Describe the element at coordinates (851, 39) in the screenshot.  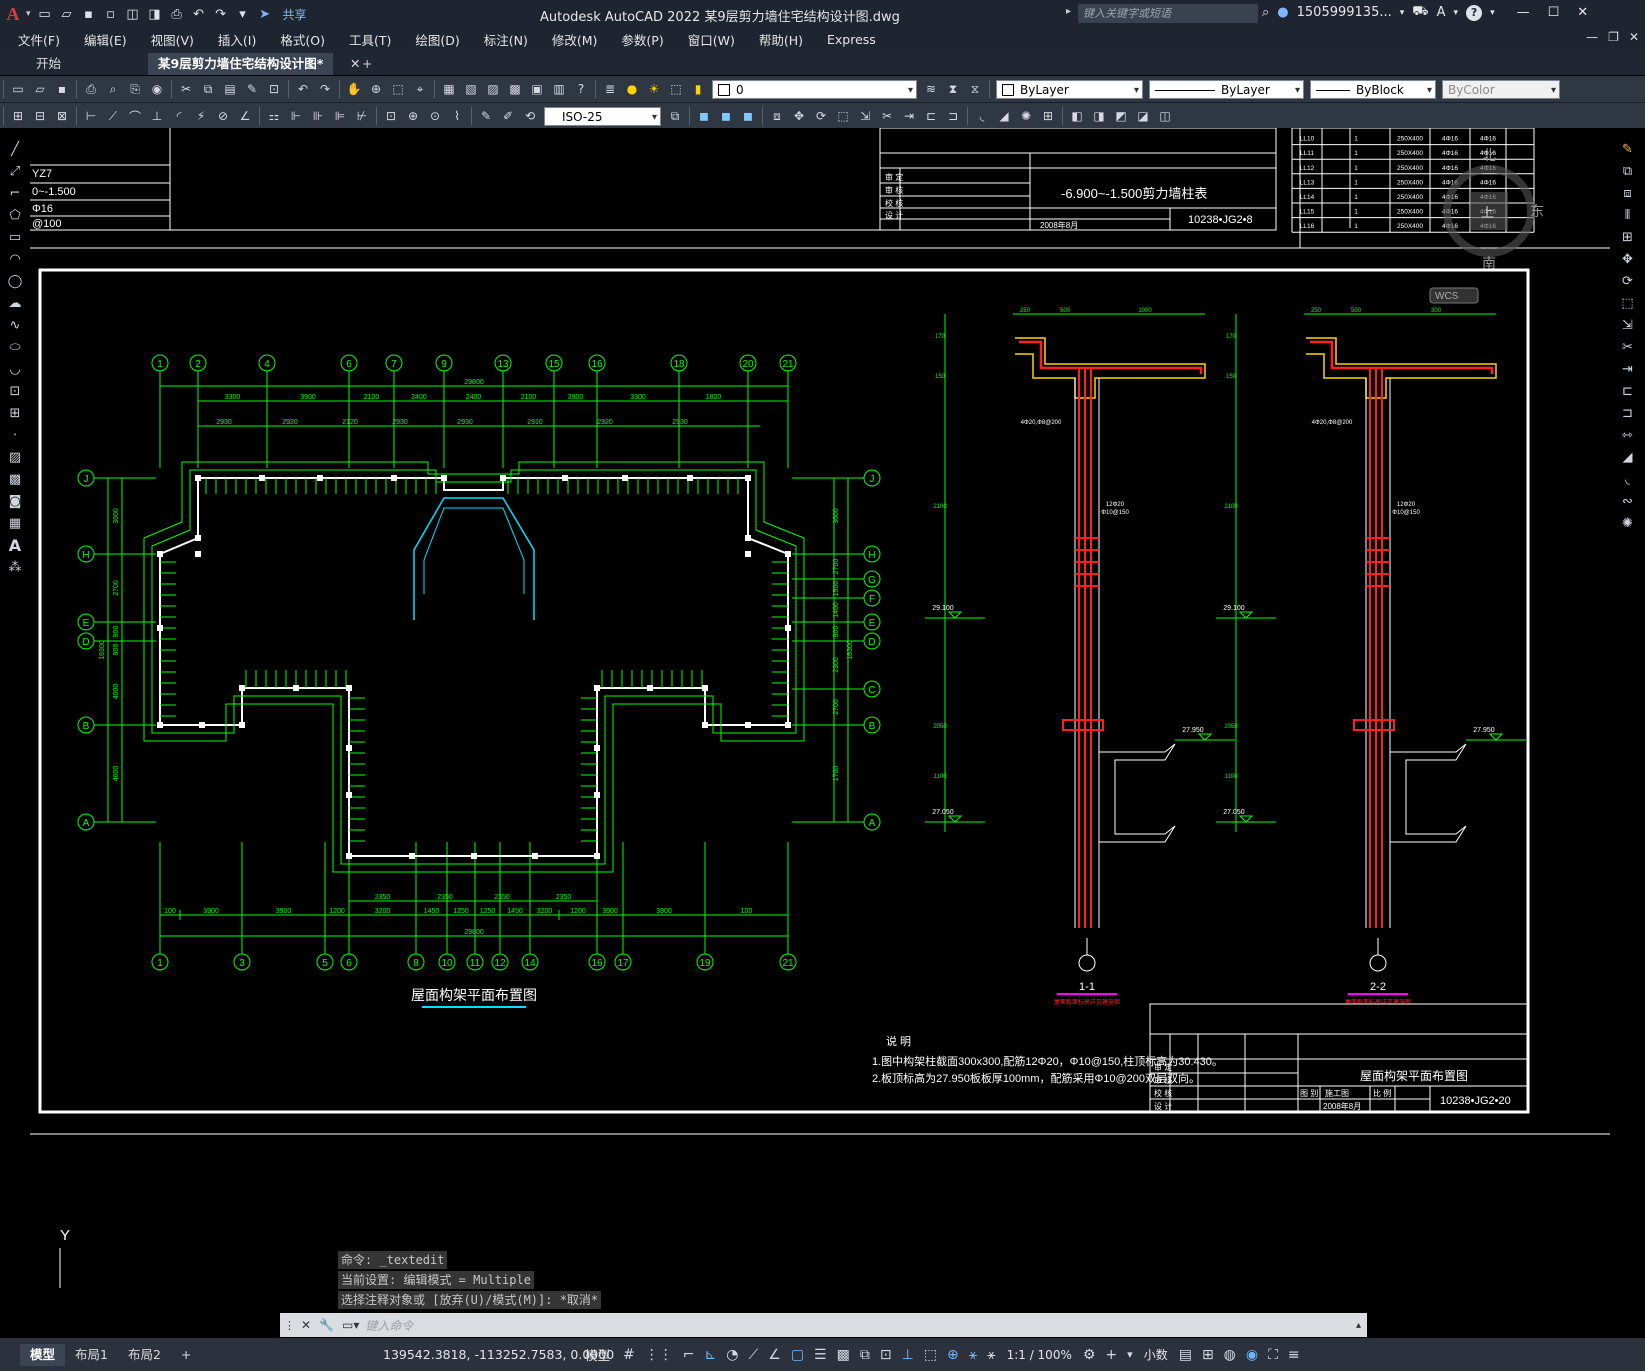
I see `menu-express: Express` at that location.